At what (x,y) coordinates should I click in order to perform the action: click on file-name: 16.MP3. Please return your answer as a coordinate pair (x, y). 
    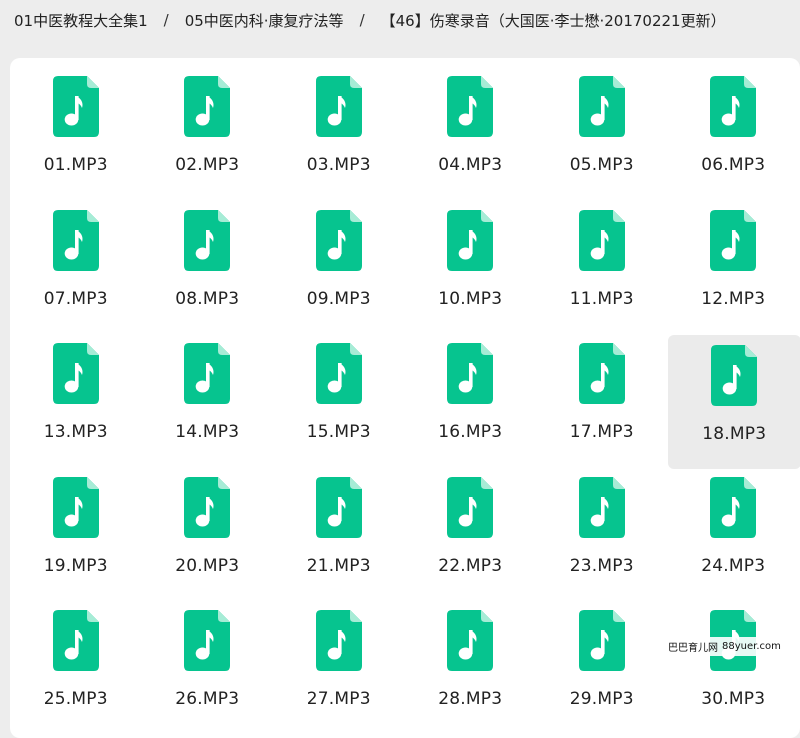
    Looking at the image, I should click on (470, 432).